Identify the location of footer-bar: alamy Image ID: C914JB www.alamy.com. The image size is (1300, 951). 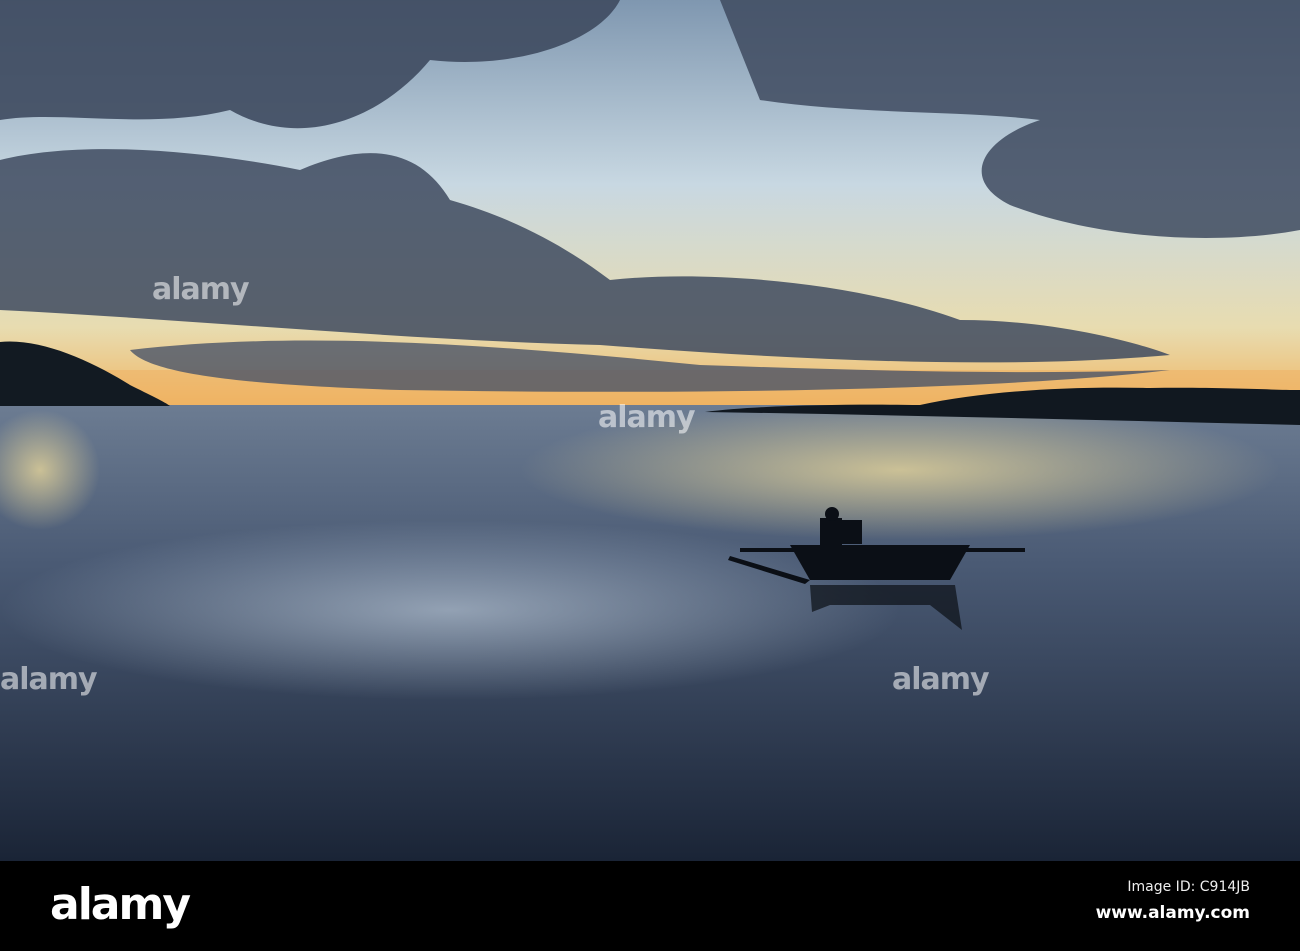
(650, 906).